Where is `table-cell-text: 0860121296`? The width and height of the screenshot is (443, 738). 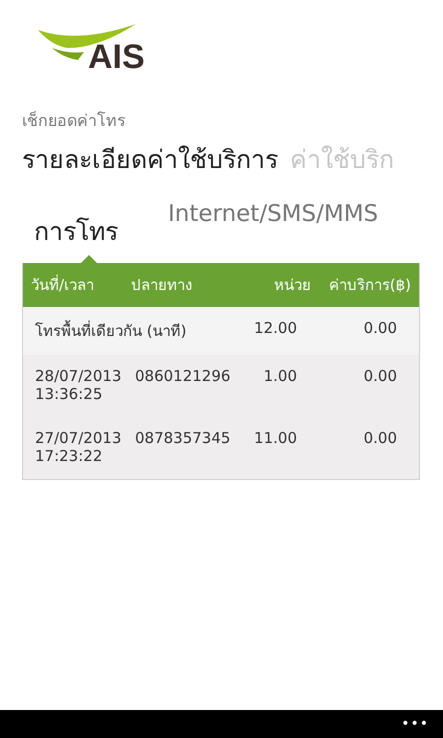 table-cell-text: 0860121296 is located at coordinates (183, 376).